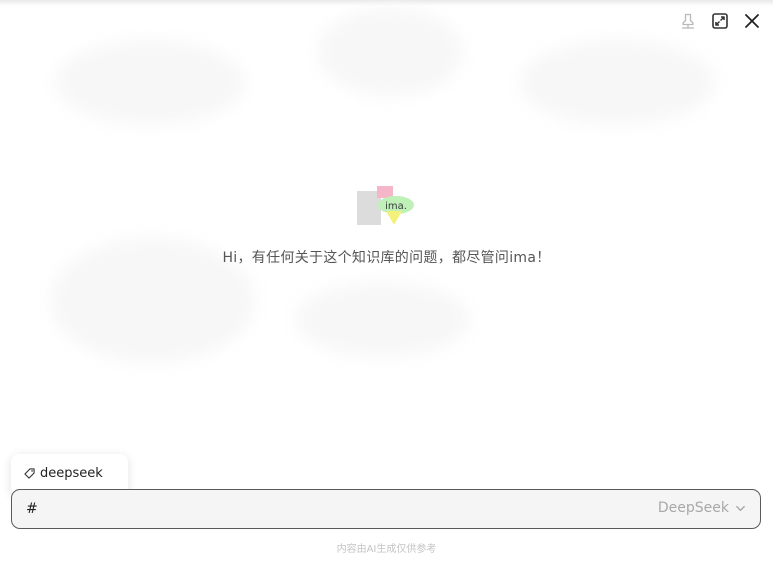  Describe the element at coordinates (386, 549) in the screenshot. I see `ai-disclaimer: 内容由AI生成仅供参考` at that location.